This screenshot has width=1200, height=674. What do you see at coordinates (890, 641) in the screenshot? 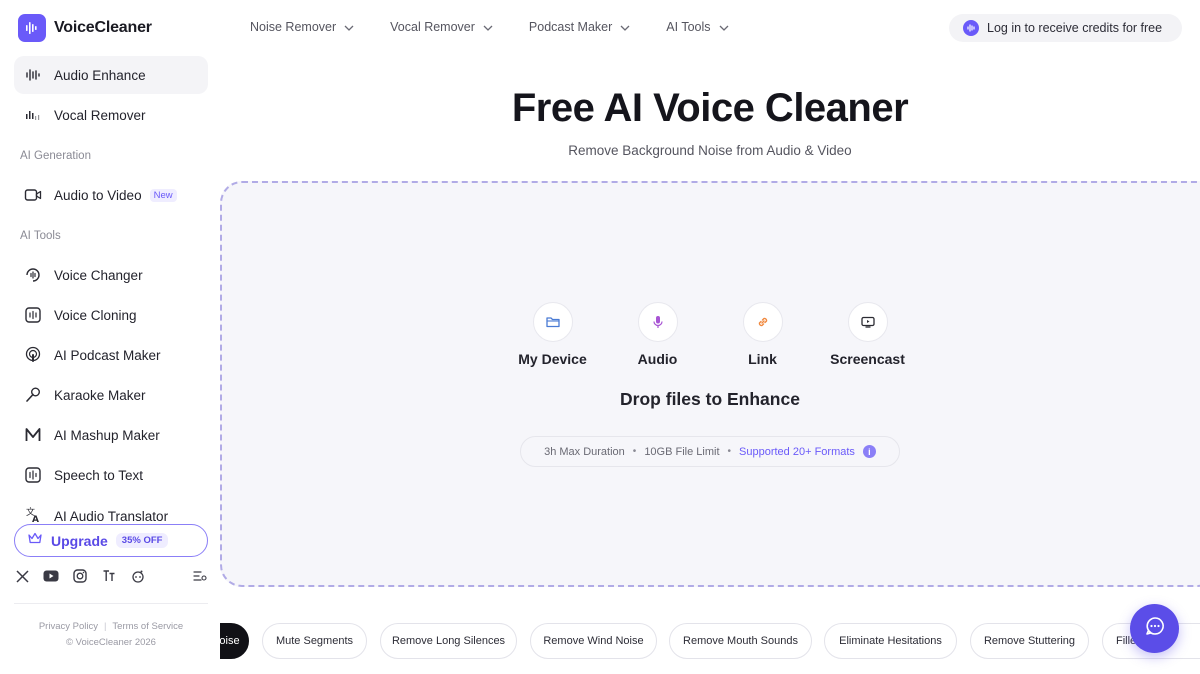
I see `feature-chip: Eliminate Hesitations` at bounding box center [890, 641].